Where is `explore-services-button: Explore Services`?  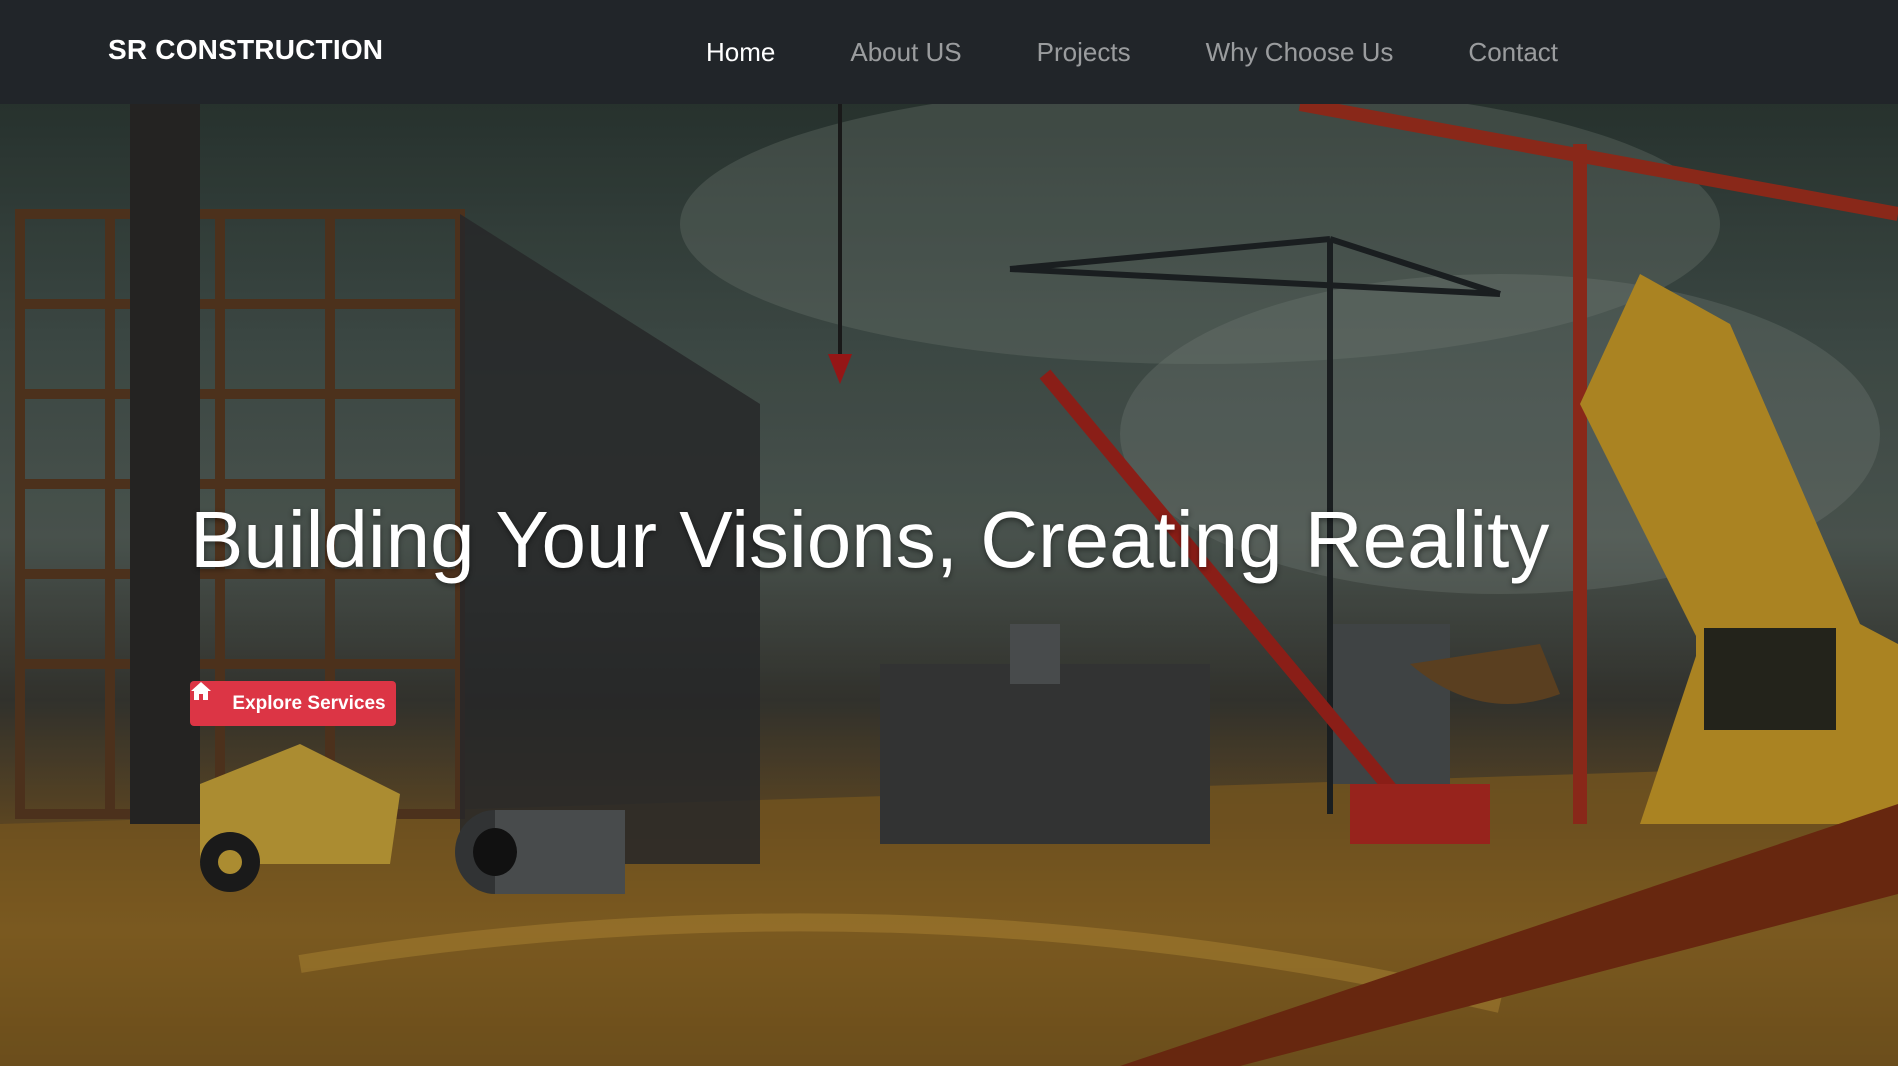
explore-services-button: Explore Services is located at coordinates (293, 703).